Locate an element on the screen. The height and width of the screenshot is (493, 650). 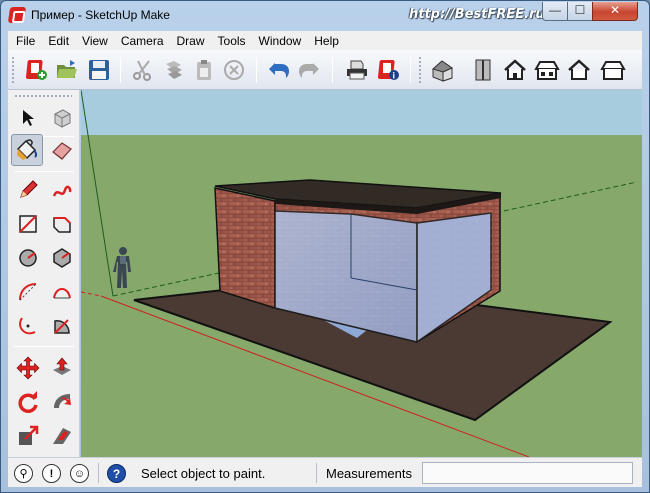
open-folder-icon is located at coordinates (67, 69).